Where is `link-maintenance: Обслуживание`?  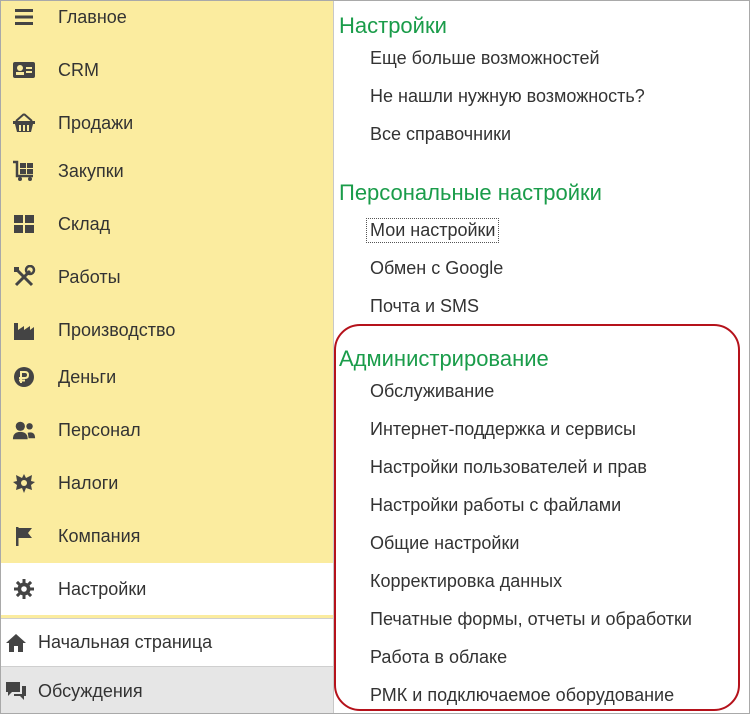 link-maintenance: Обслуживание is located at coordinates (432, 391).